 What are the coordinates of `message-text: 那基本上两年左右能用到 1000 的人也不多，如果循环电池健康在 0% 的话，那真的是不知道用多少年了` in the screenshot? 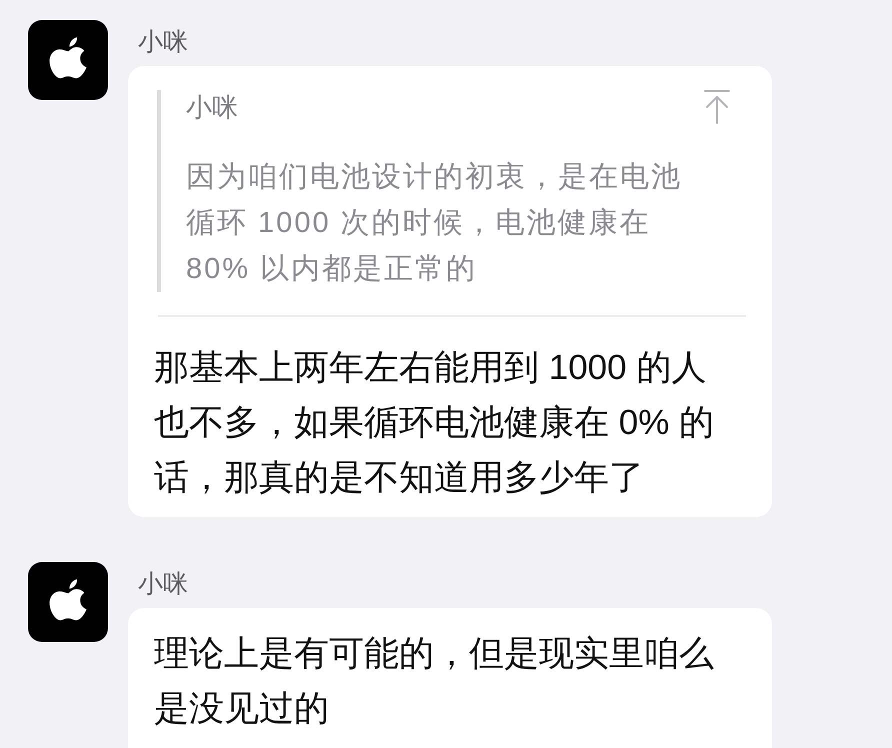 It's located at (435, 423).